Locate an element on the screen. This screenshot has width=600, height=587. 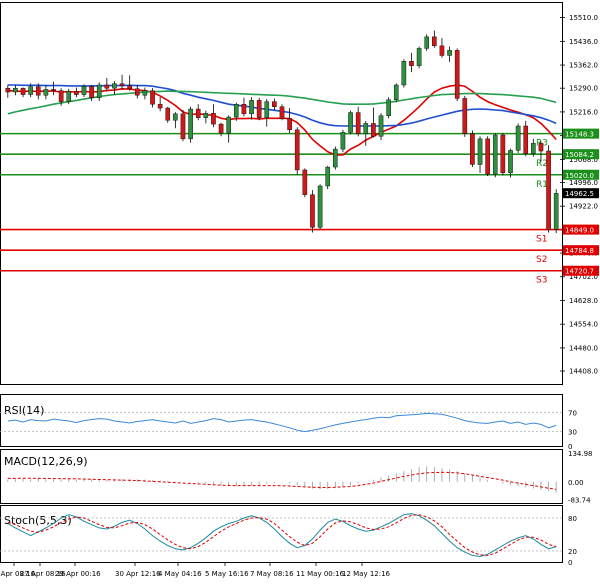
price-tick-label: 14628.0 is located at coordinates (583, 301).